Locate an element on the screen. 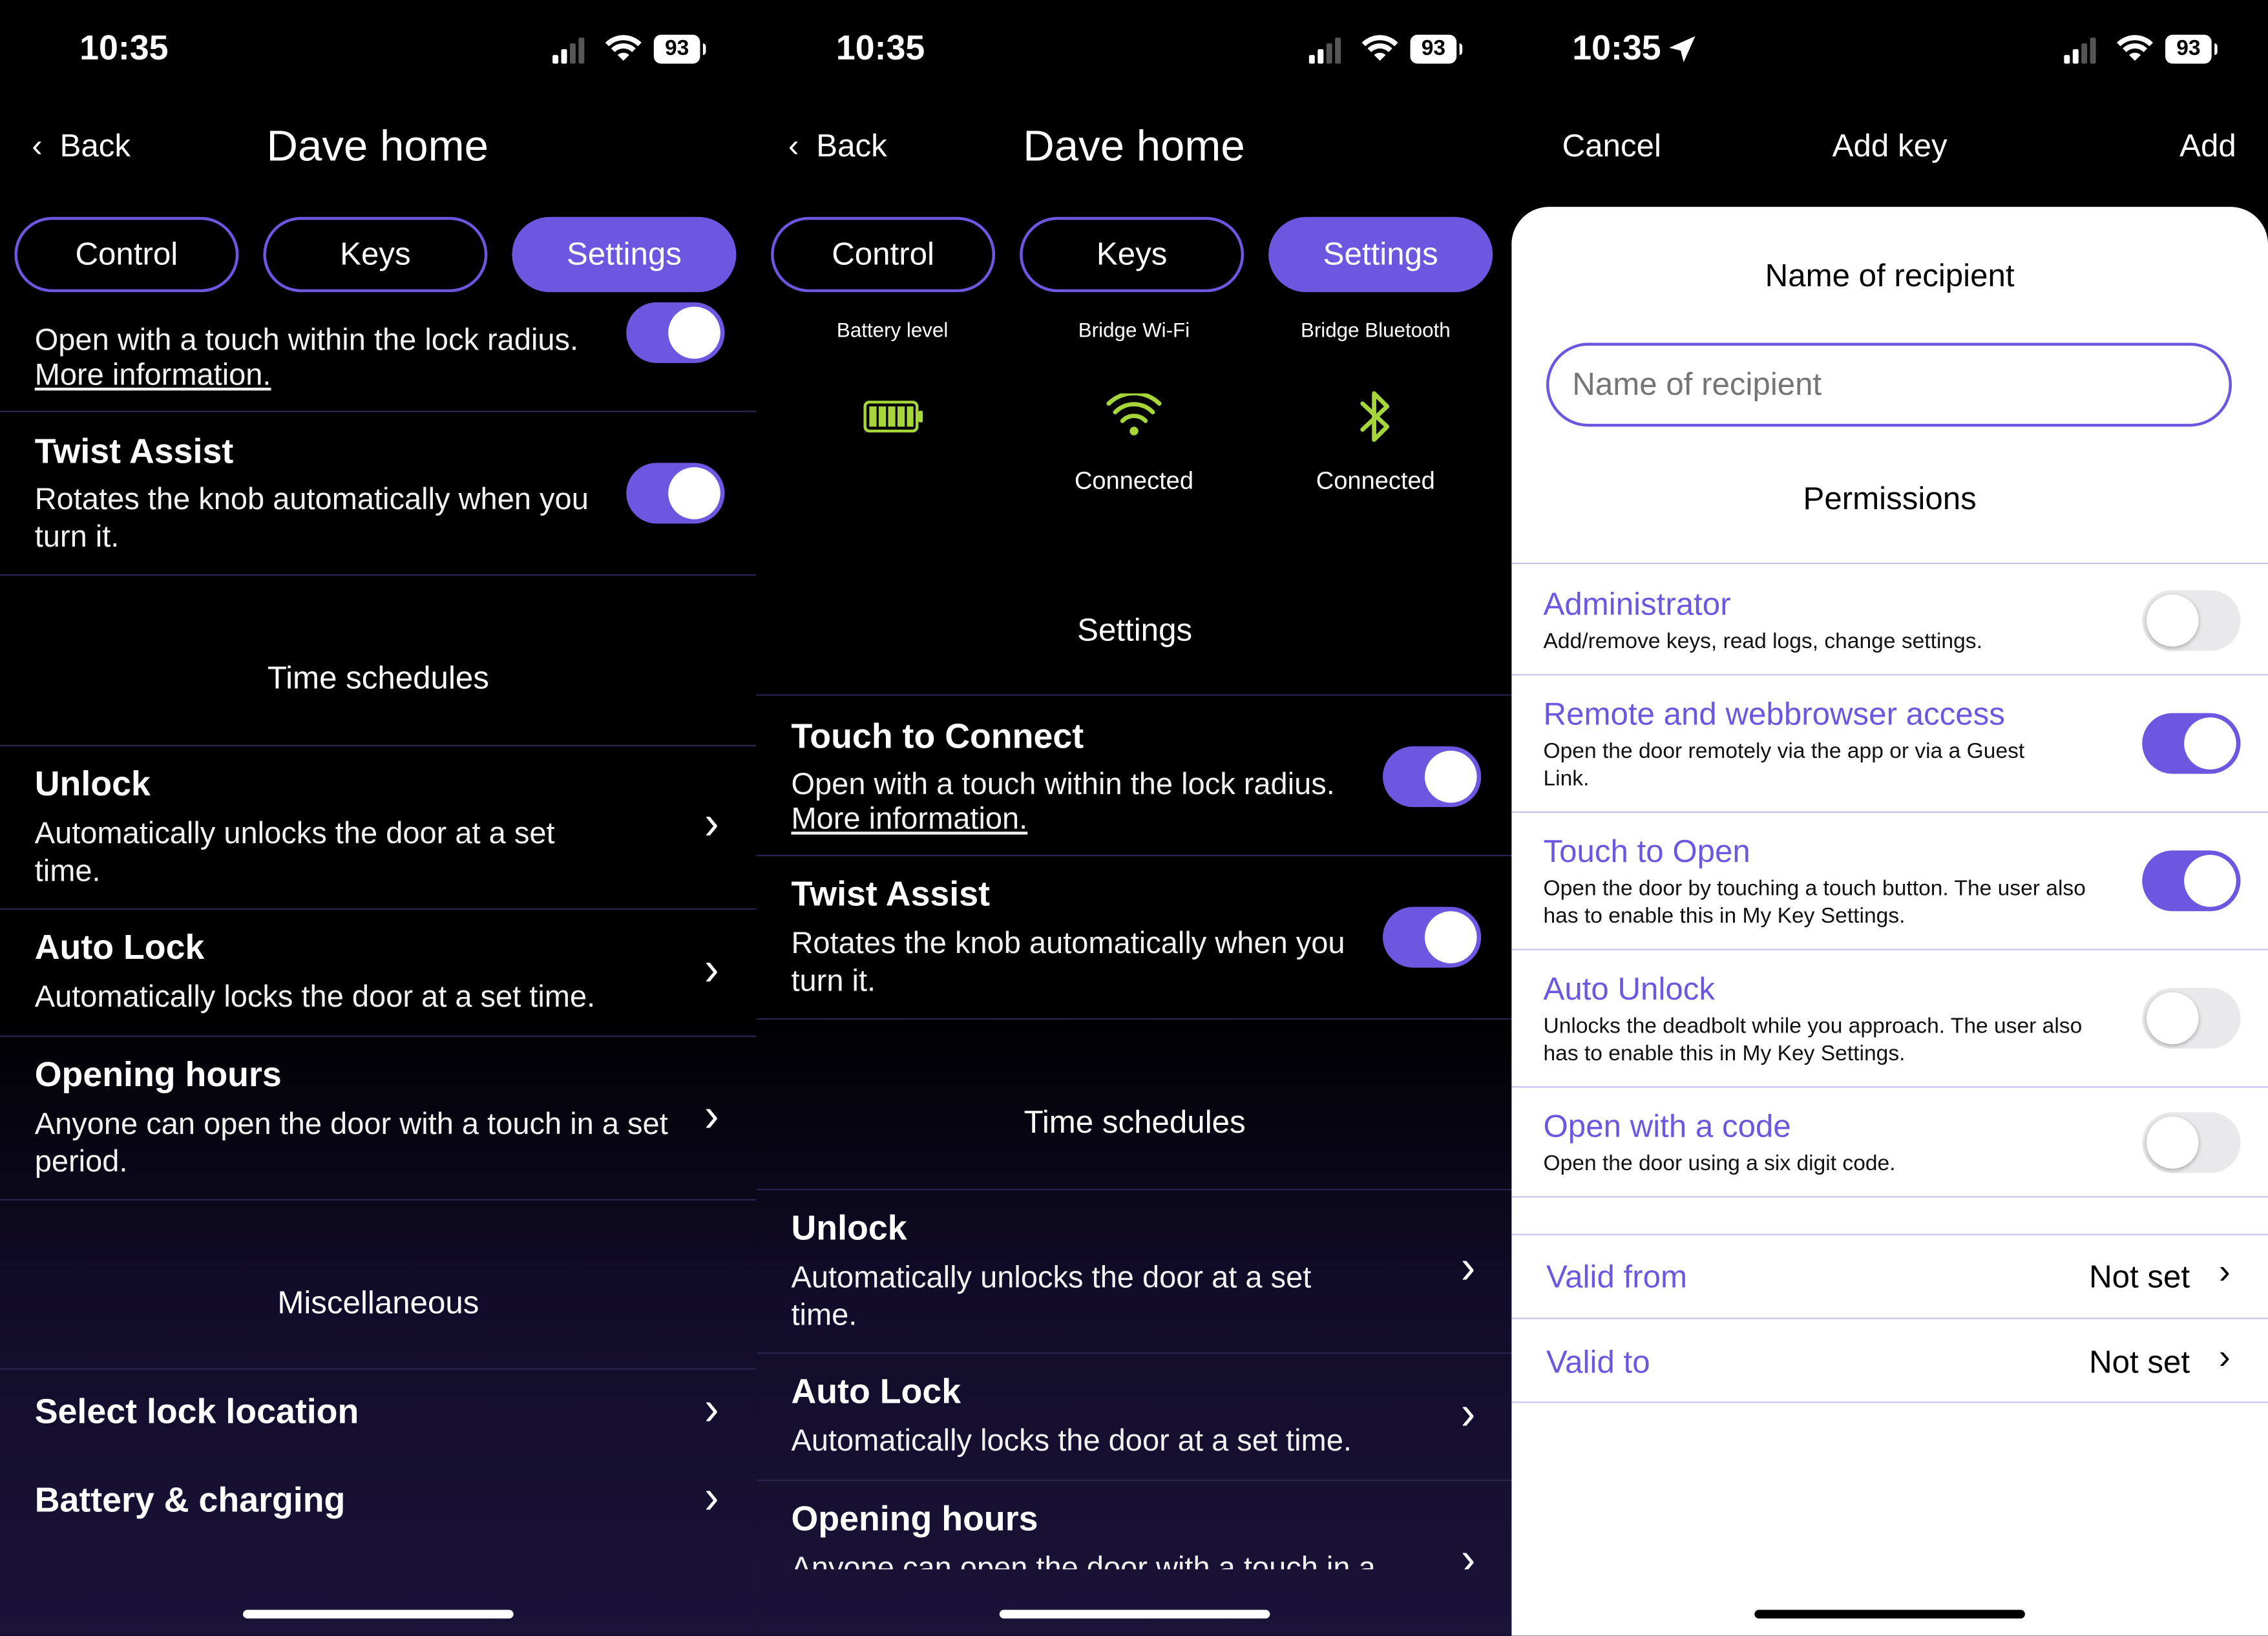 The width and height of the screenshot is (2268, 1636). recipient-name-input is located at coordinates (1889, 385).